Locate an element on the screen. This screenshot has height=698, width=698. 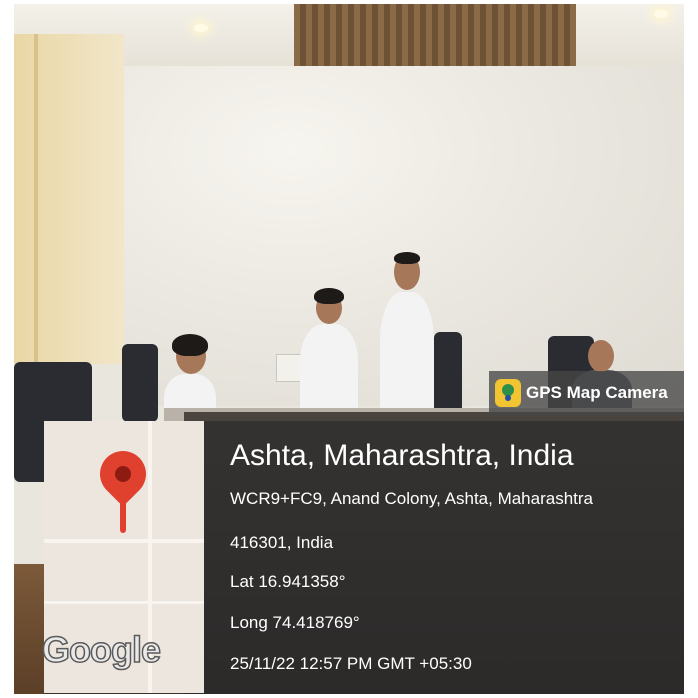
address-line-2: 416301, India is located at coordinates (282, 542).